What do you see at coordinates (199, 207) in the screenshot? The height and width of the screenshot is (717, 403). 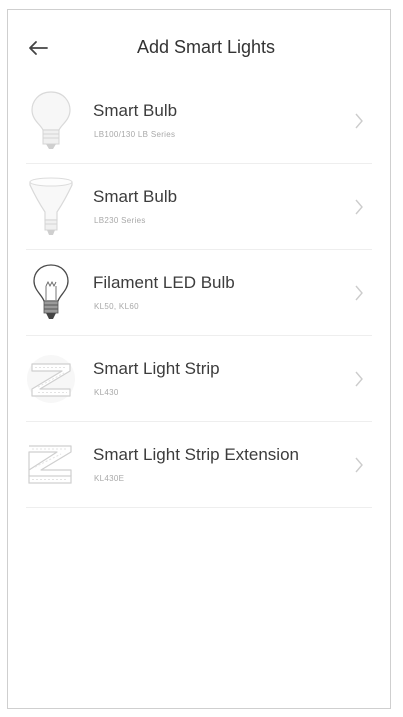 I see `list-item-smart-bulb-lb230: Smart Bulb LB230 Series` at bounding box center [199, 207].